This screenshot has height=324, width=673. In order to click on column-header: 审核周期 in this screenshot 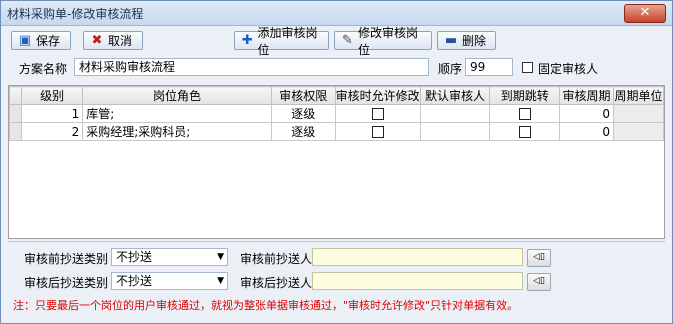, I will do `click(586, 95)`.